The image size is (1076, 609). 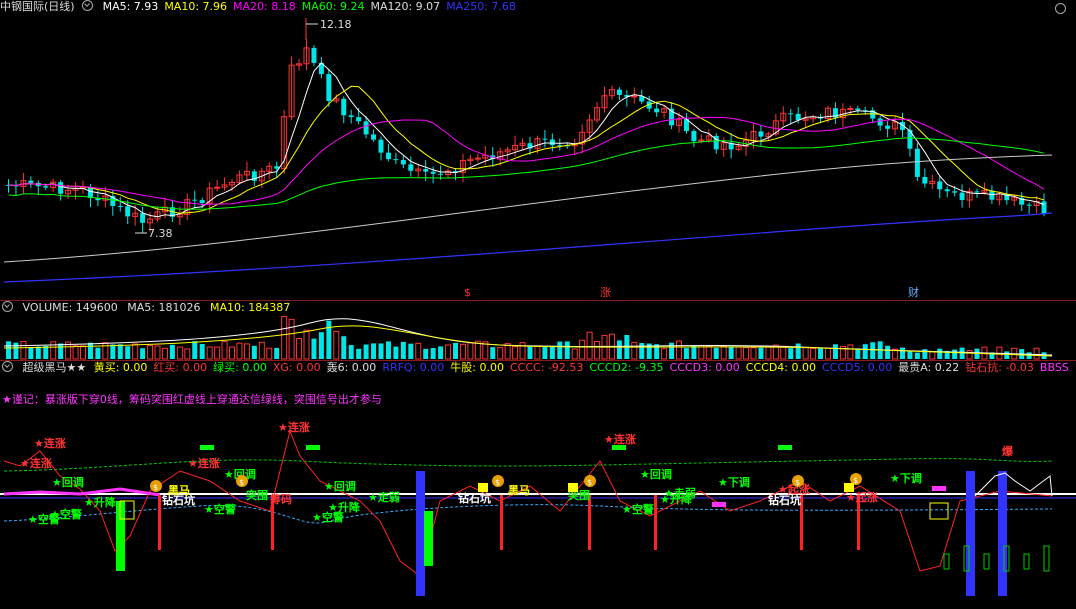 What do you see at coordinates (656, 474) in the screenshot?
I see `label-huitiao: ★回调` at bounding box center [656, 474].